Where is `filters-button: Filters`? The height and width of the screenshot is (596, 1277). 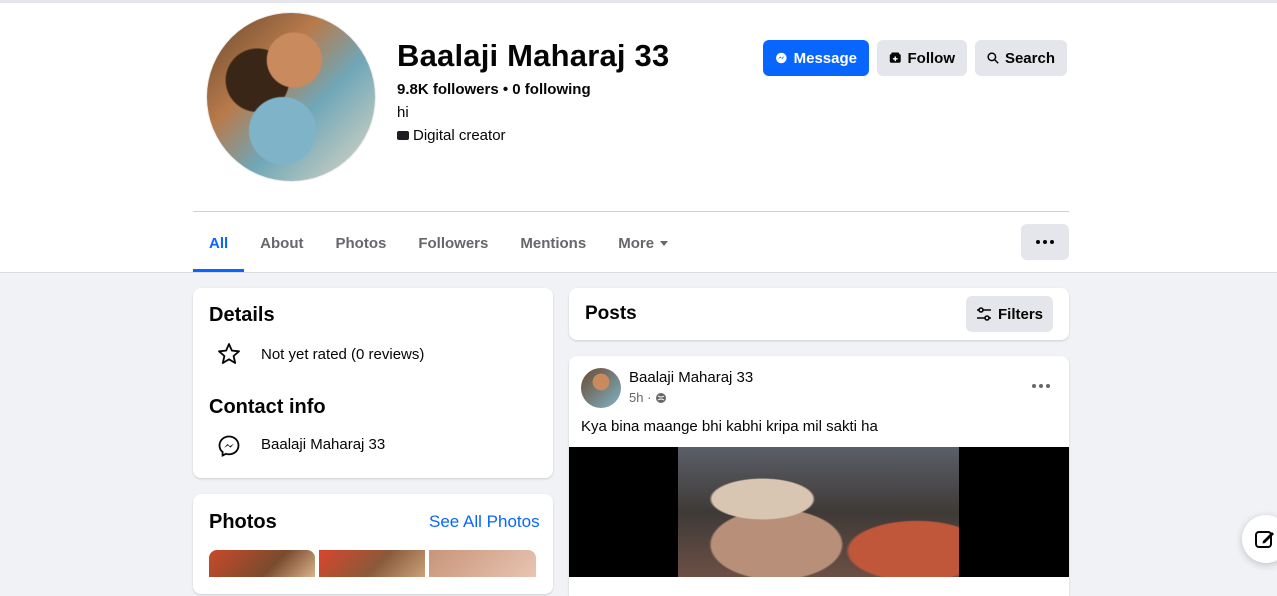
filters-button: Filters is located at coordinates (1009, 314).